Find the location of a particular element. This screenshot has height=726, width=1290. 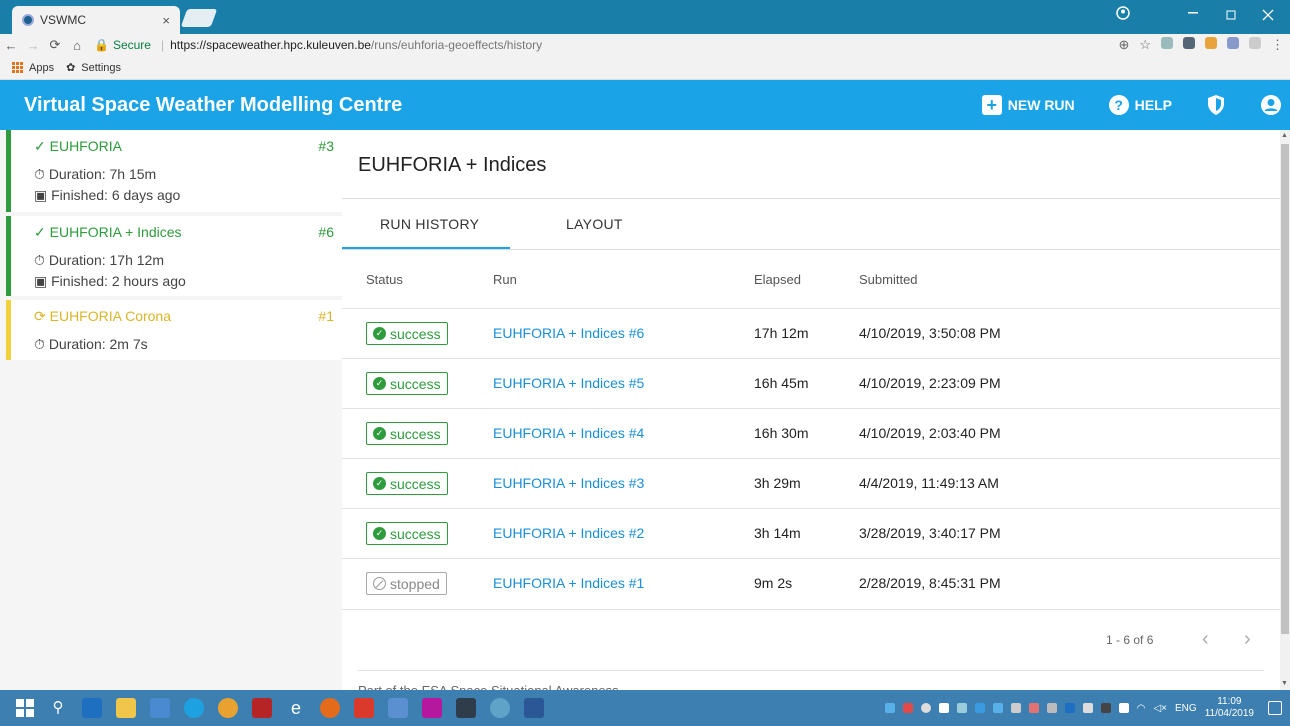

help-button: ? HELP is located at coordinates (1140, 105).